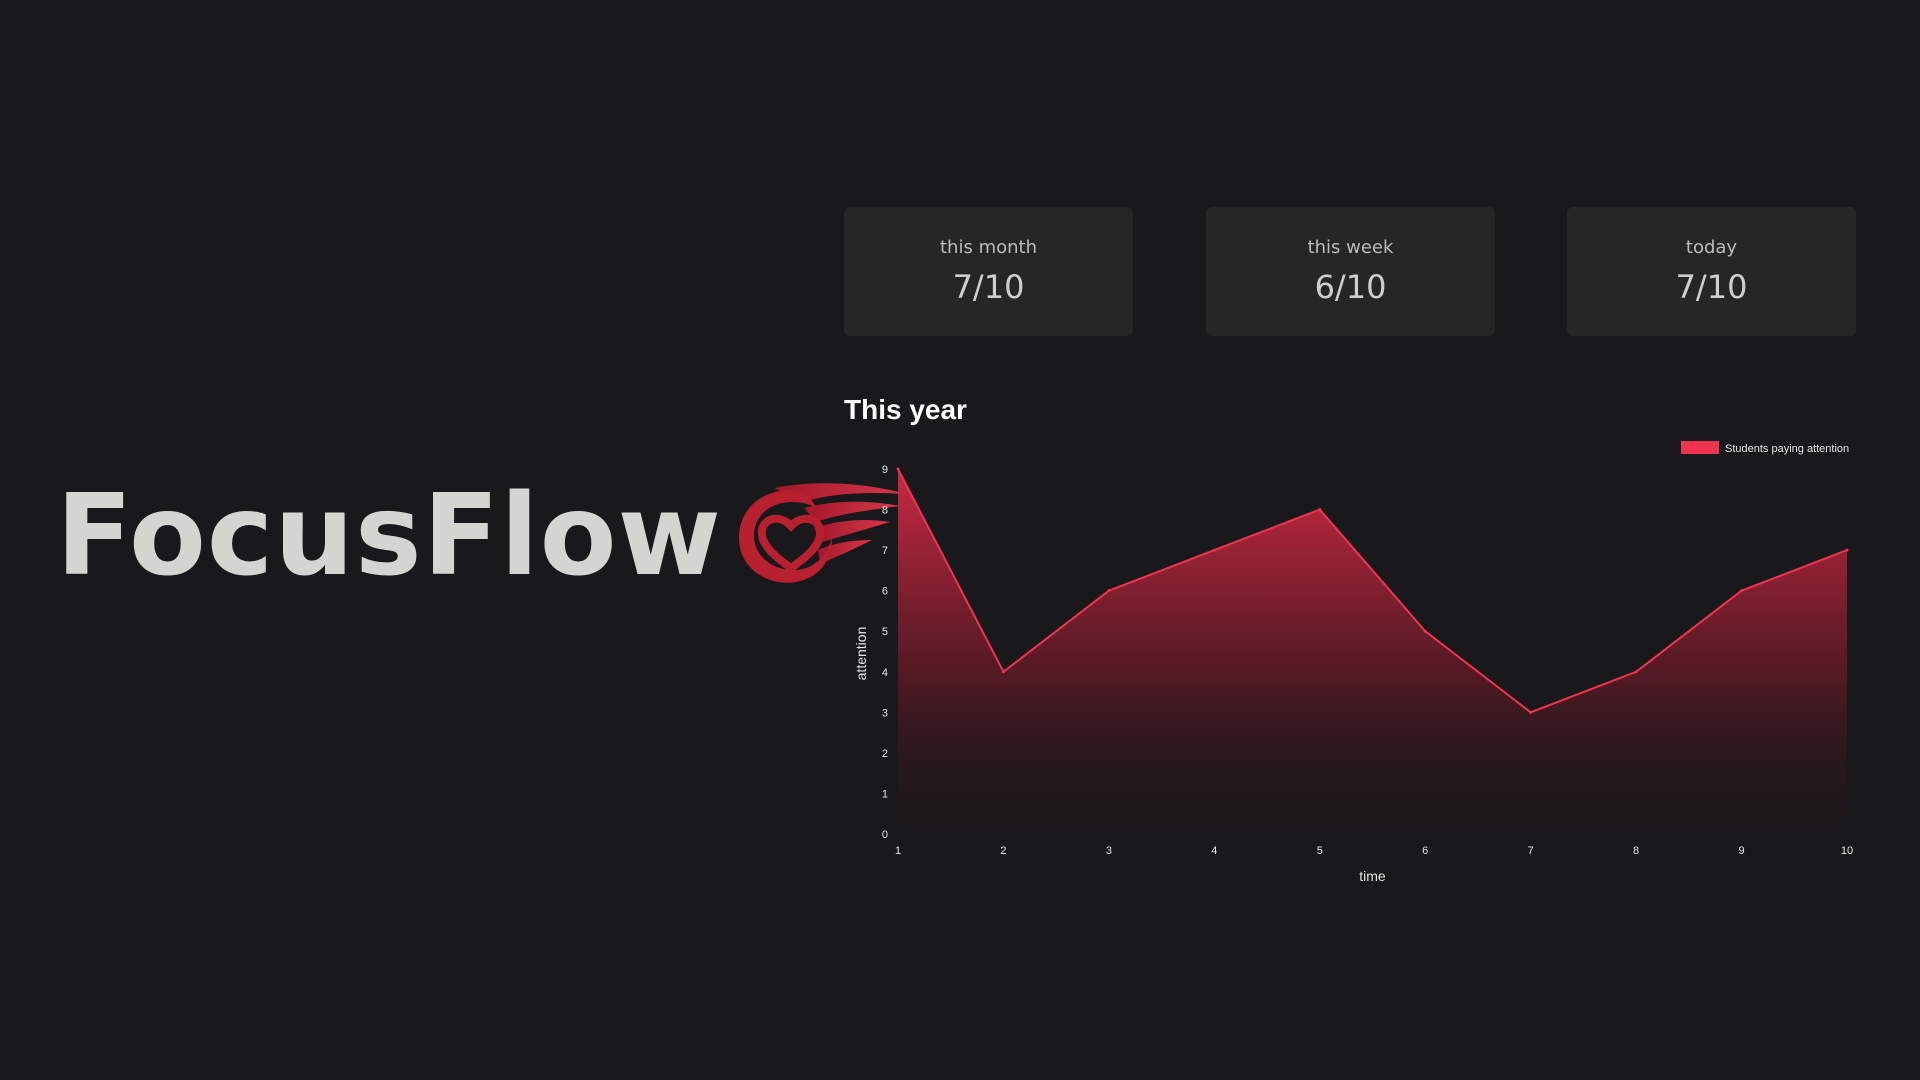 The width and height of the screenshot is (1920, 1080). Describe the element at coordinates (1372, 876) in the screenshot. I see `x-axis-label: time` at that location.